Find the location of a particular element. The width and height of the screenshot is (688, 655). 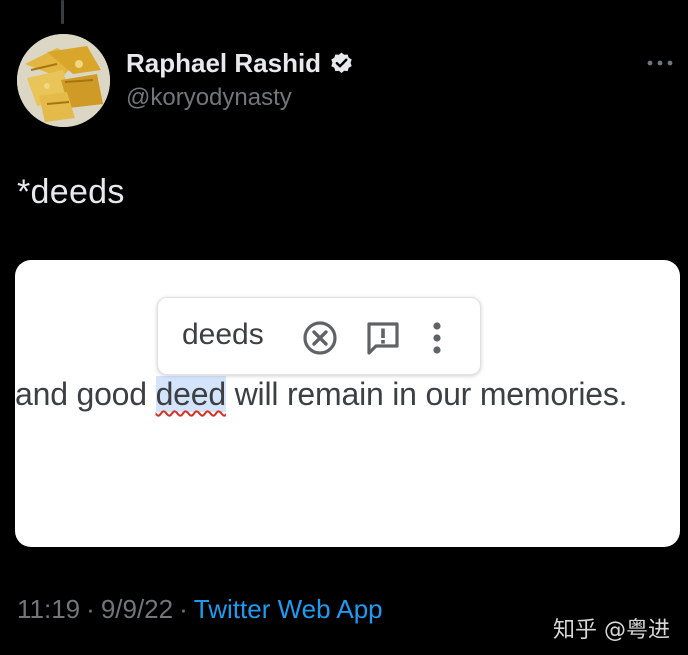

tweet-text: *deeds is located at coordinates (71, 192).